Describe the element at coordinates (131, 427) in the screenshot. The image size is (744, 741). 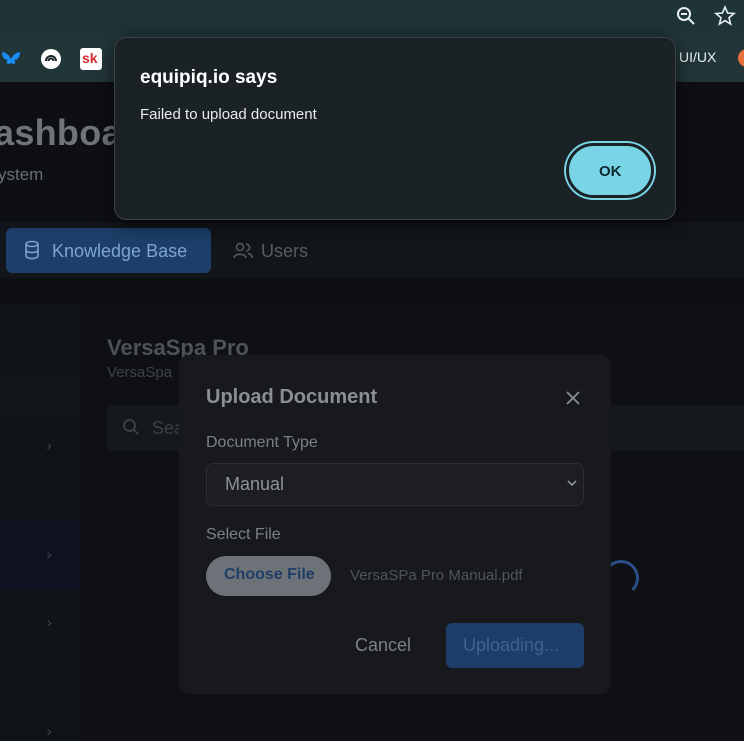
I see `search-icon` at that location.